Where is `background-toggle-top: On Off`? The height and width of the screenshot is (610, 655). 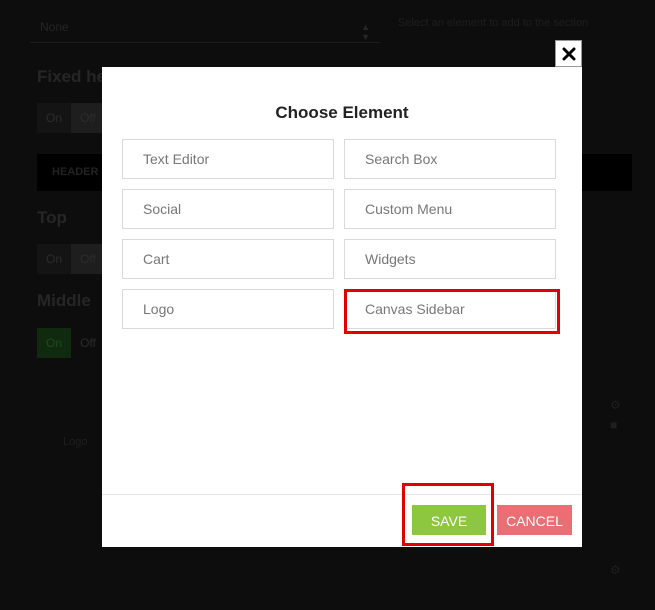 background-toggle-top: On Off is located at coordinates (71, 259).